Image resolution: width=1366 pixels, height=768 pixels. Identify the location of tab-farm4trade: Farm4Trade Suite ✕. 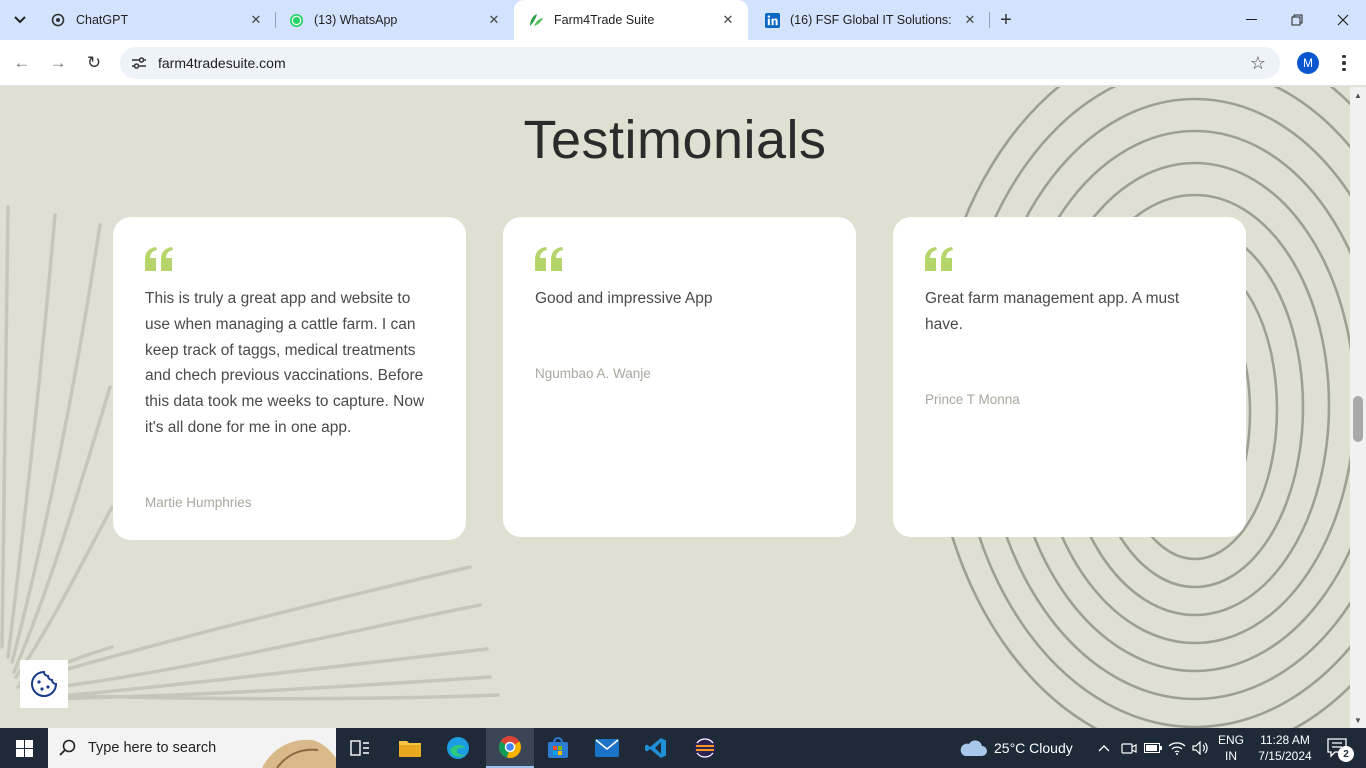
(631, 20).